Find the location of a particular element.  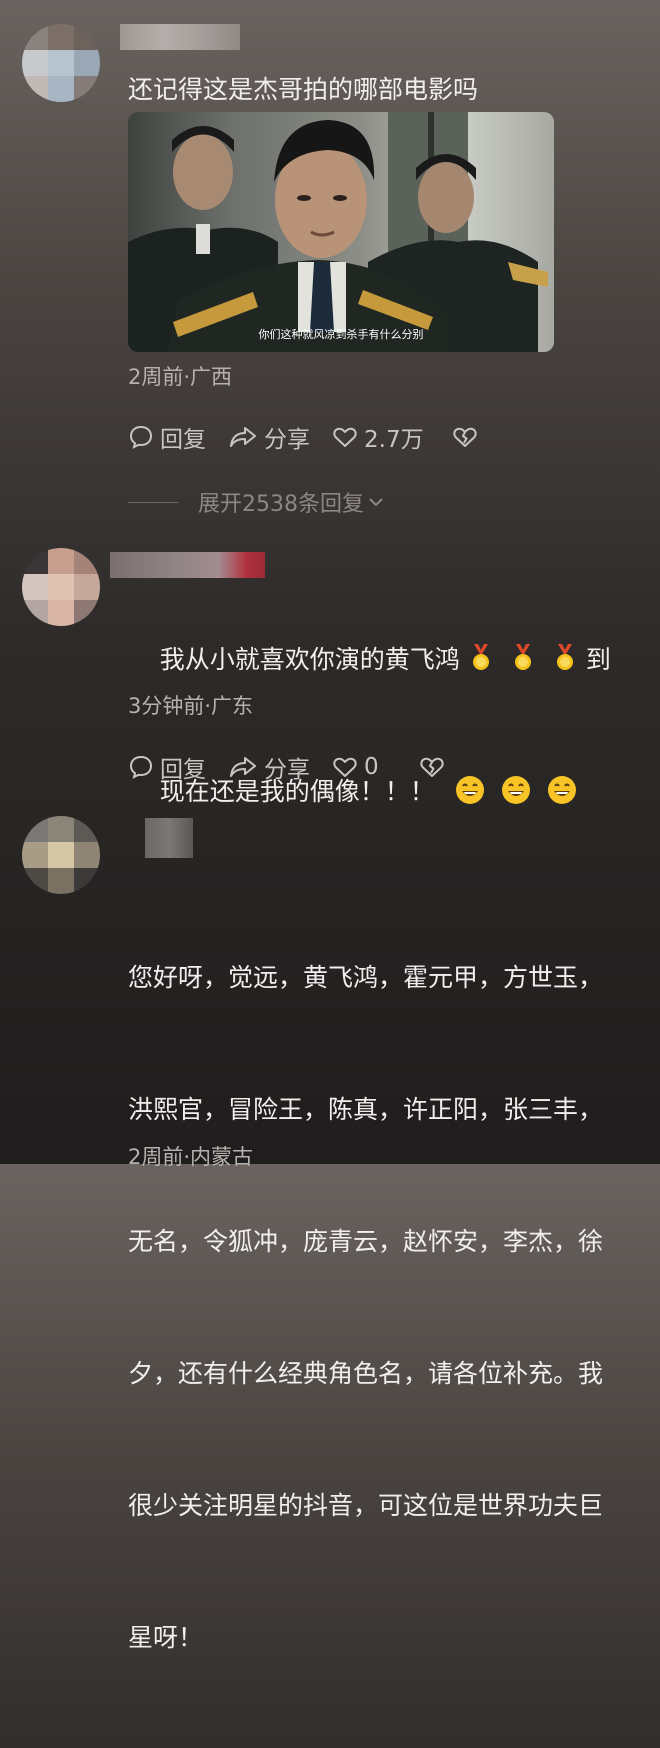

like-count: 2.7万 is located at coordinates (394, 440).